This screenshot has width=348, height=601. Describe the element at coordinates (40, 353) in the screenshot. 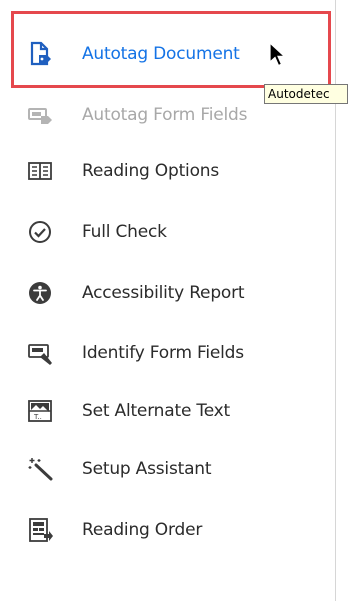

I see `identify-form-fields-icon` at that location.